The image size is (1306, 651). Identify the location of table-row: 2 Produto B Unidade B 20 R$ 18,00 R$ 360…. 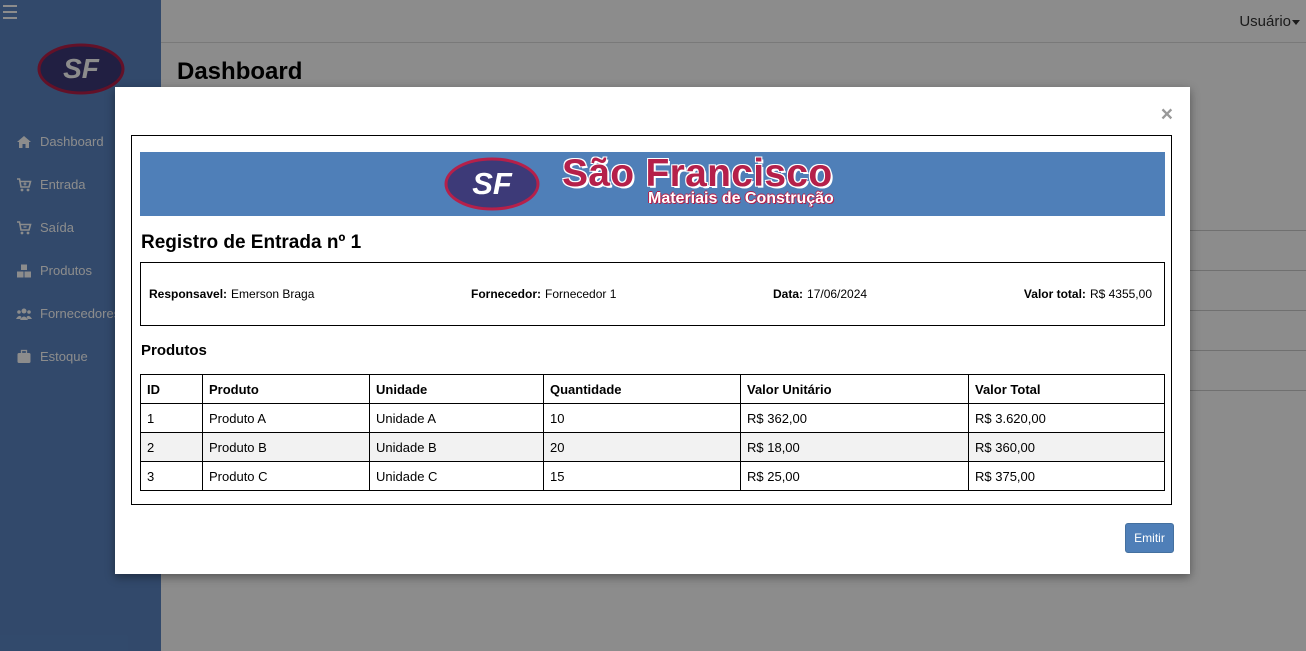
(652, 447).